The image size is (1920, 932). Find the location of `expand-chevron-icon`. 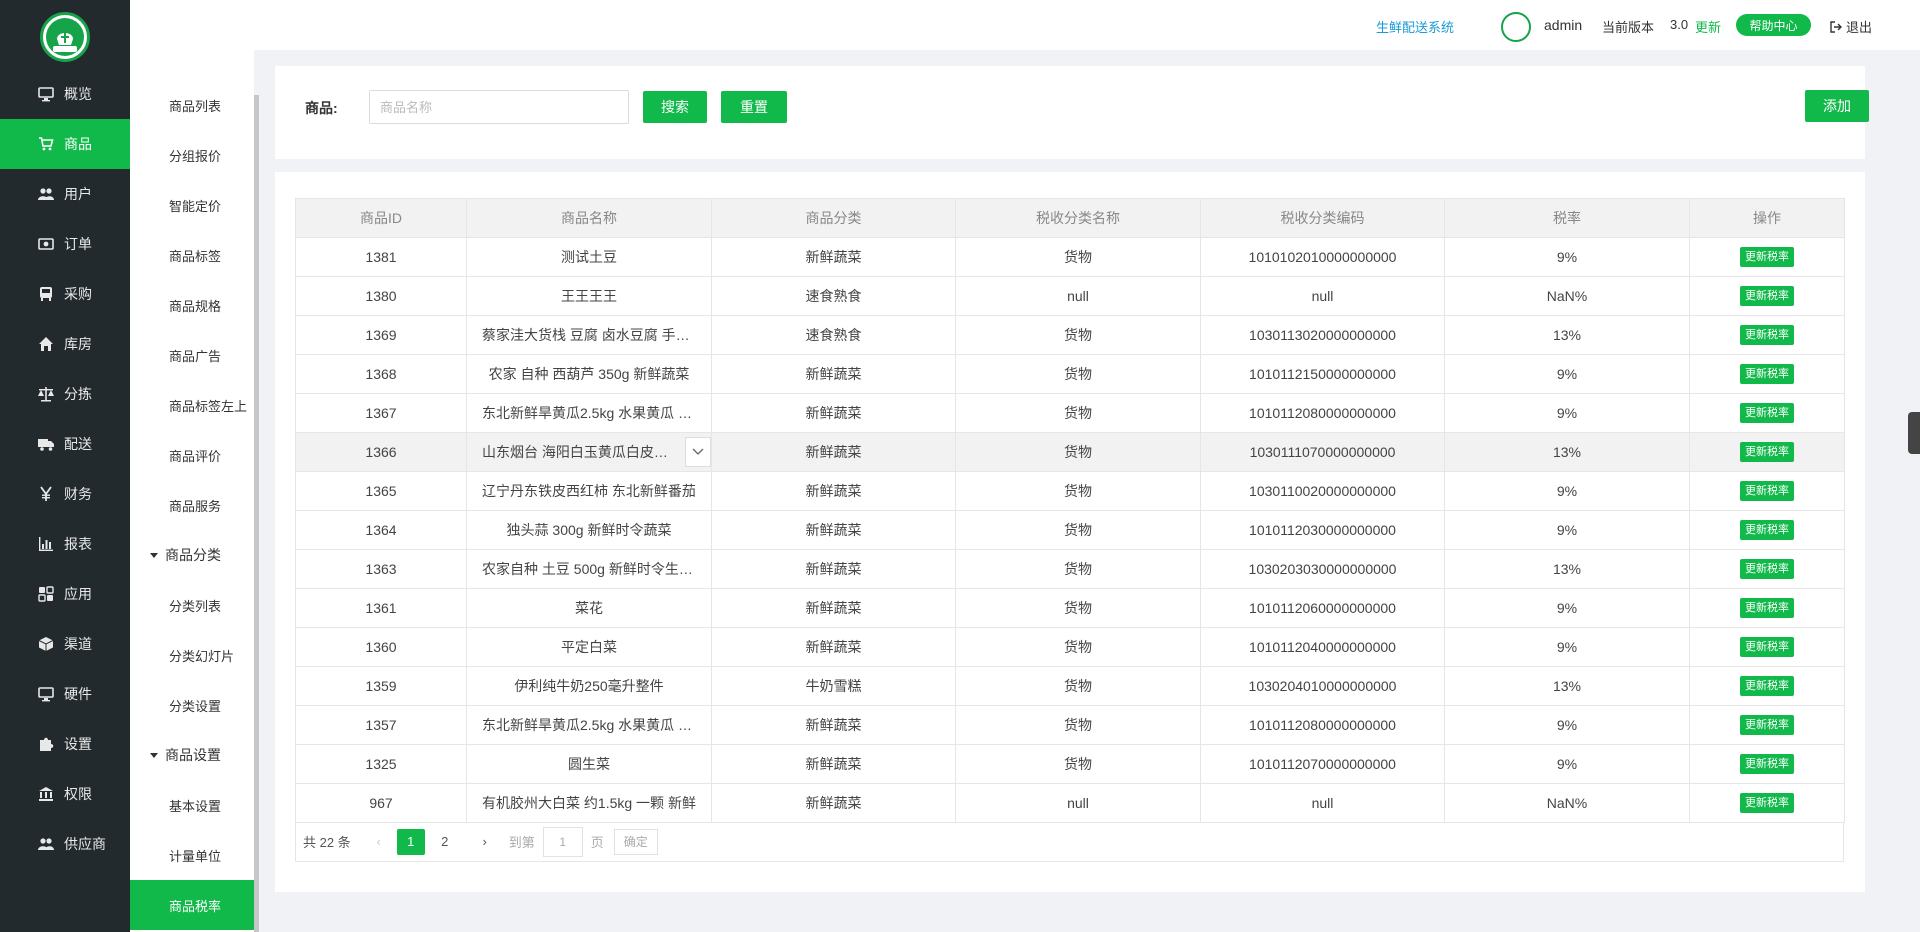

expand-chevron-icon is located at coordinates (698, 452).